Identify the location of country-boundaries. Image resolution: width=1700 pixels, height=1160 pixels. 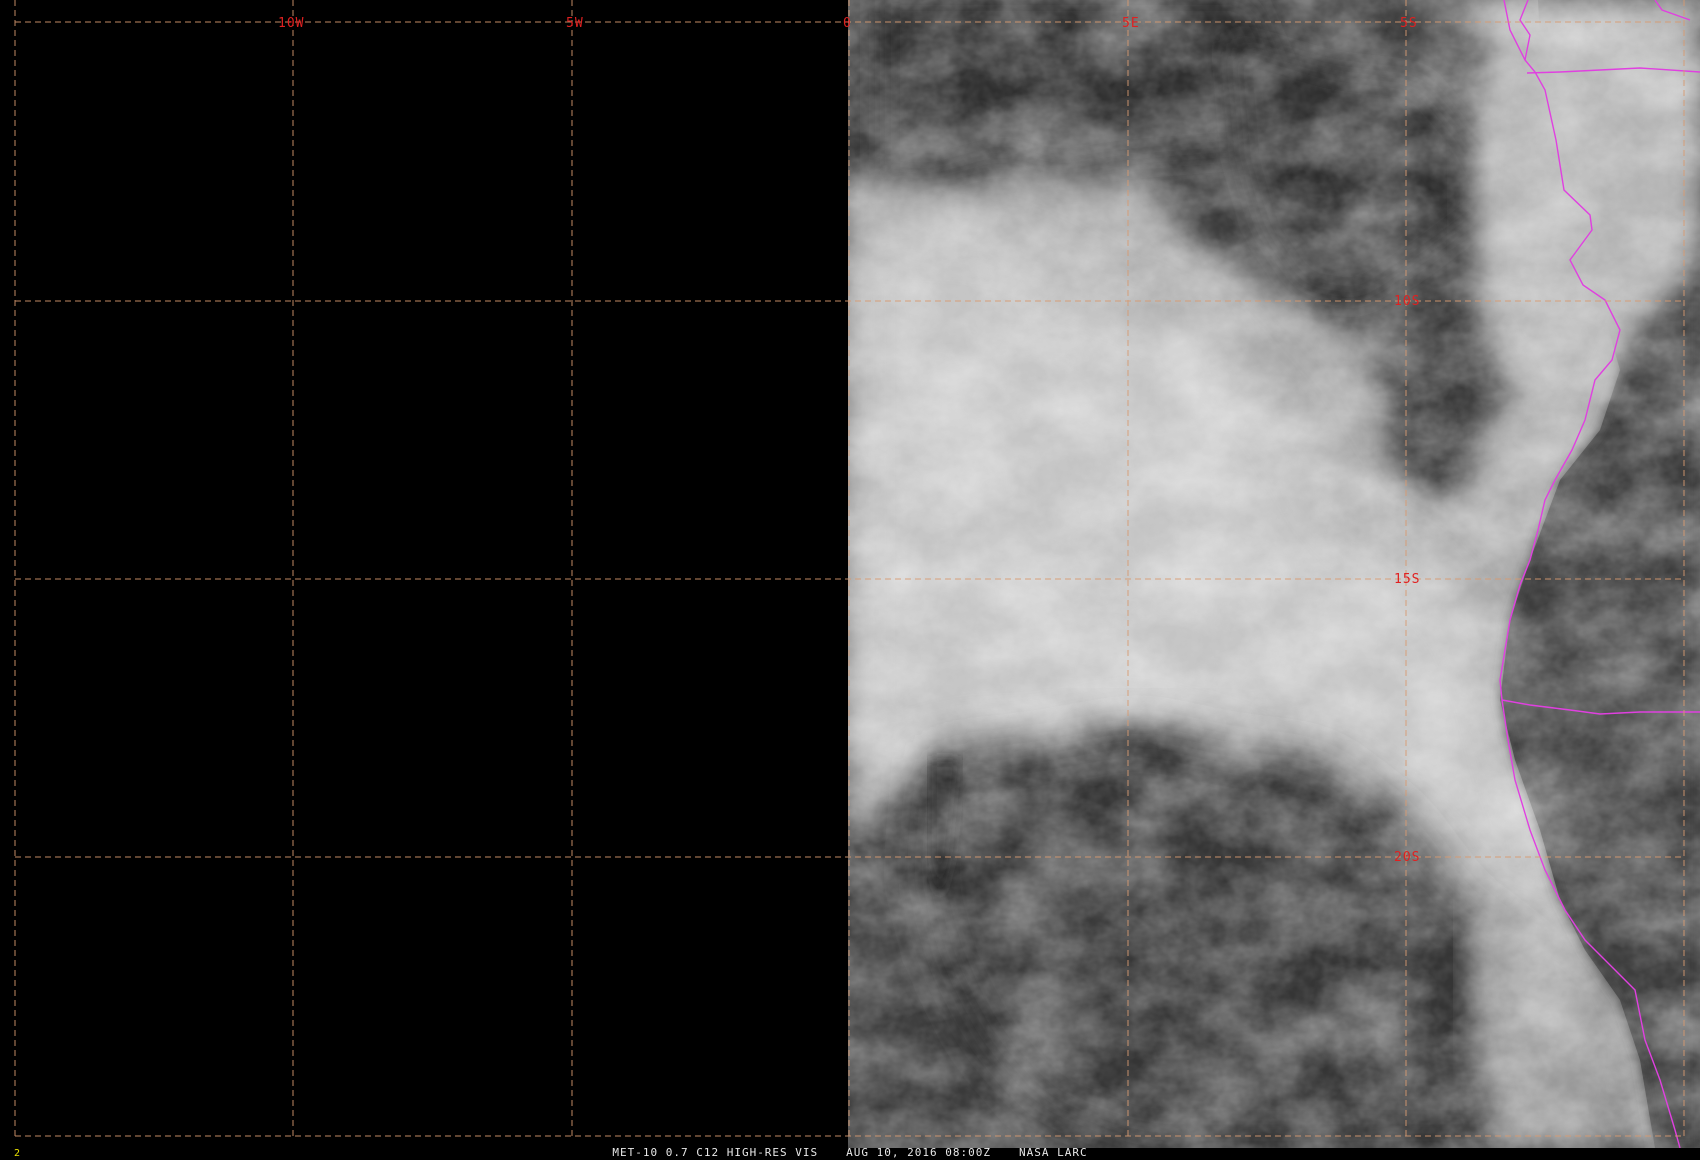
(1599, 574).